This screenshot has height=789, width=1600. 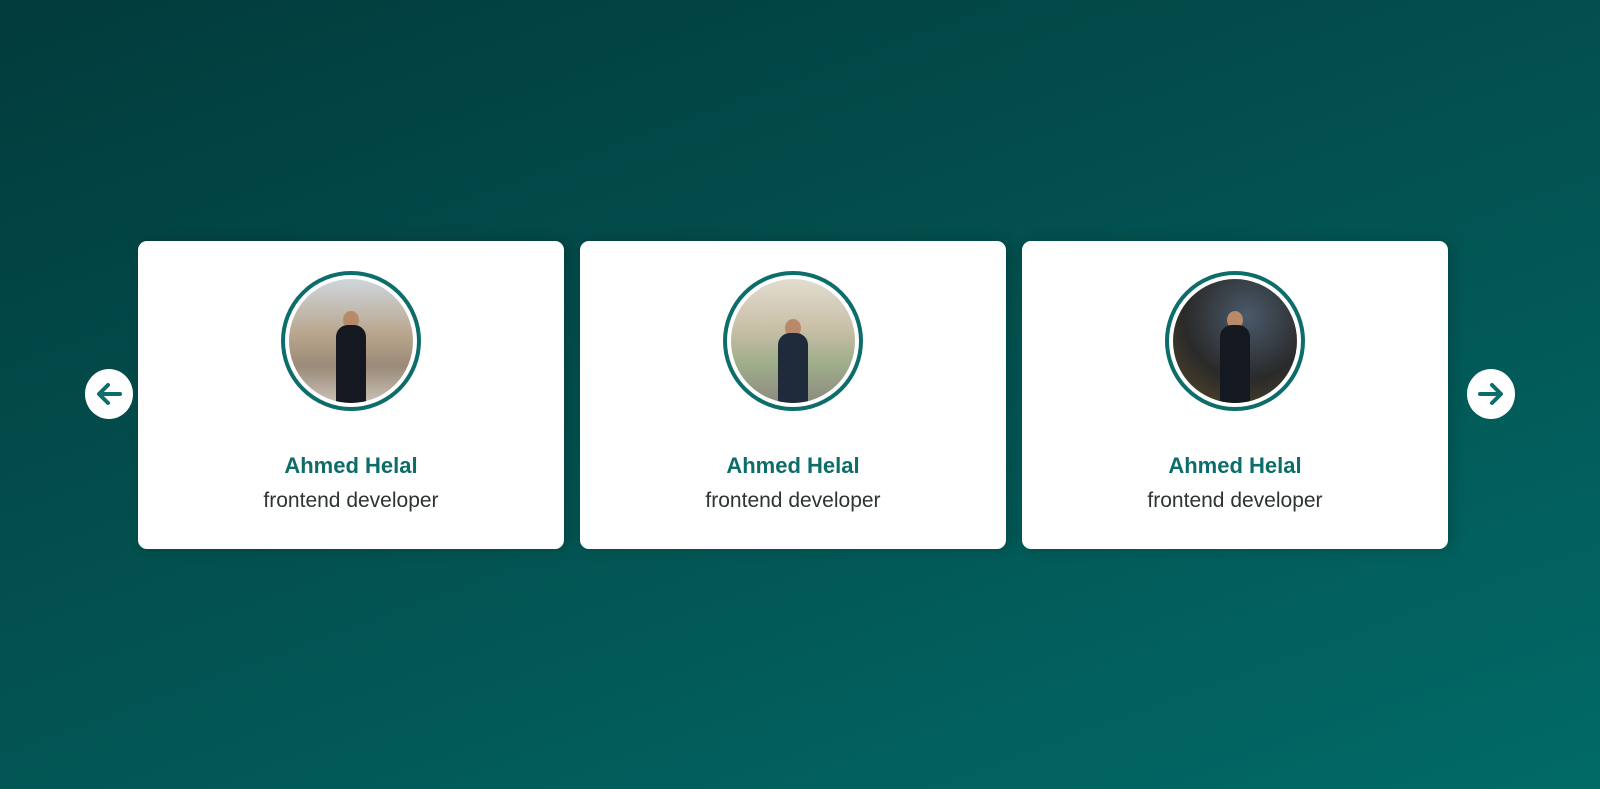 I want to click on arrow-right-icon, so click(x=1490, y=394).